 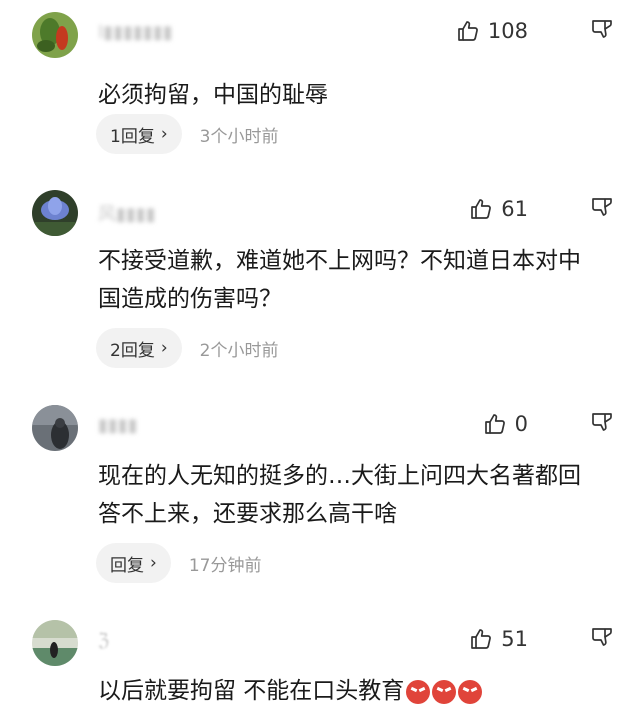 I want to click on comment-item: ℨ 51 以后就要拘留 不能在口头教育, so click(x=320, y=662).